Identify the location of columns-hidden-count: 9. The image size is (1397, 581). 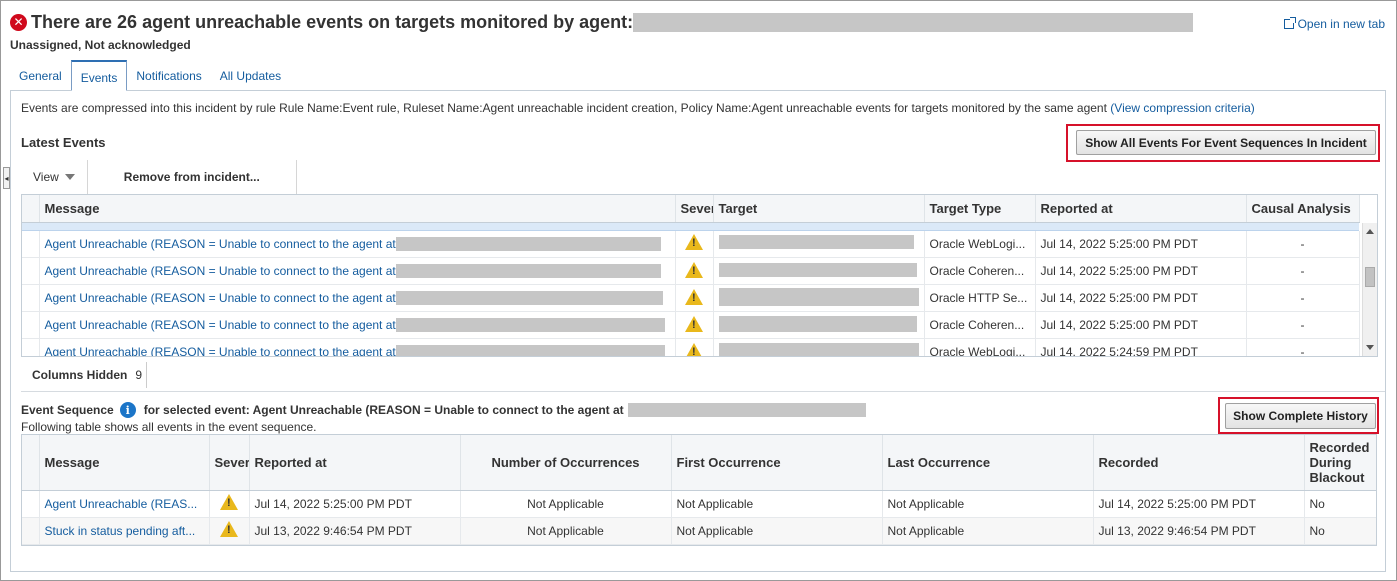
(141, 375).